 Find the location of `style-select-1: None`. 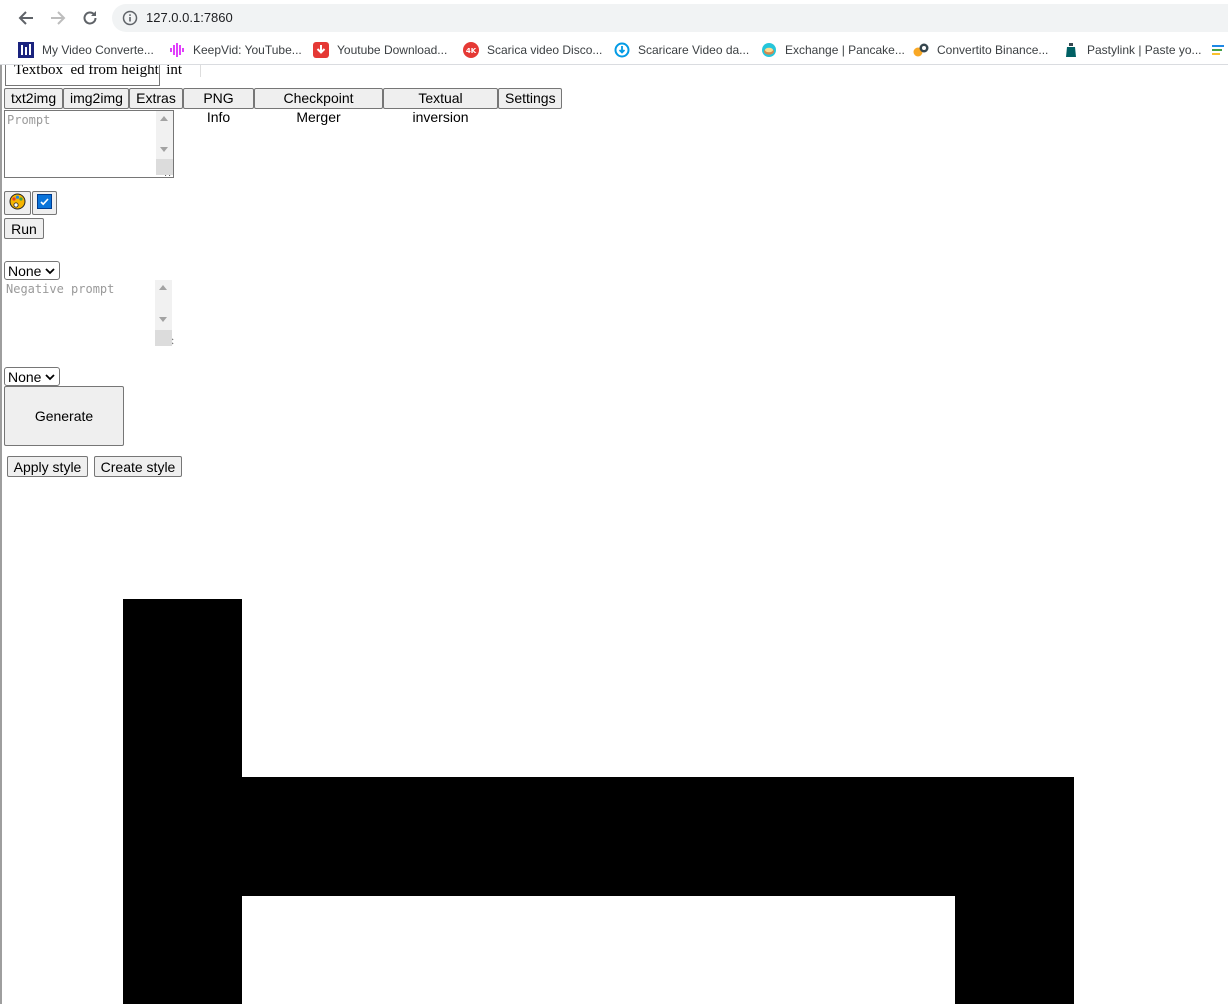

style-select-1: None is located at coordinates (32, 270).